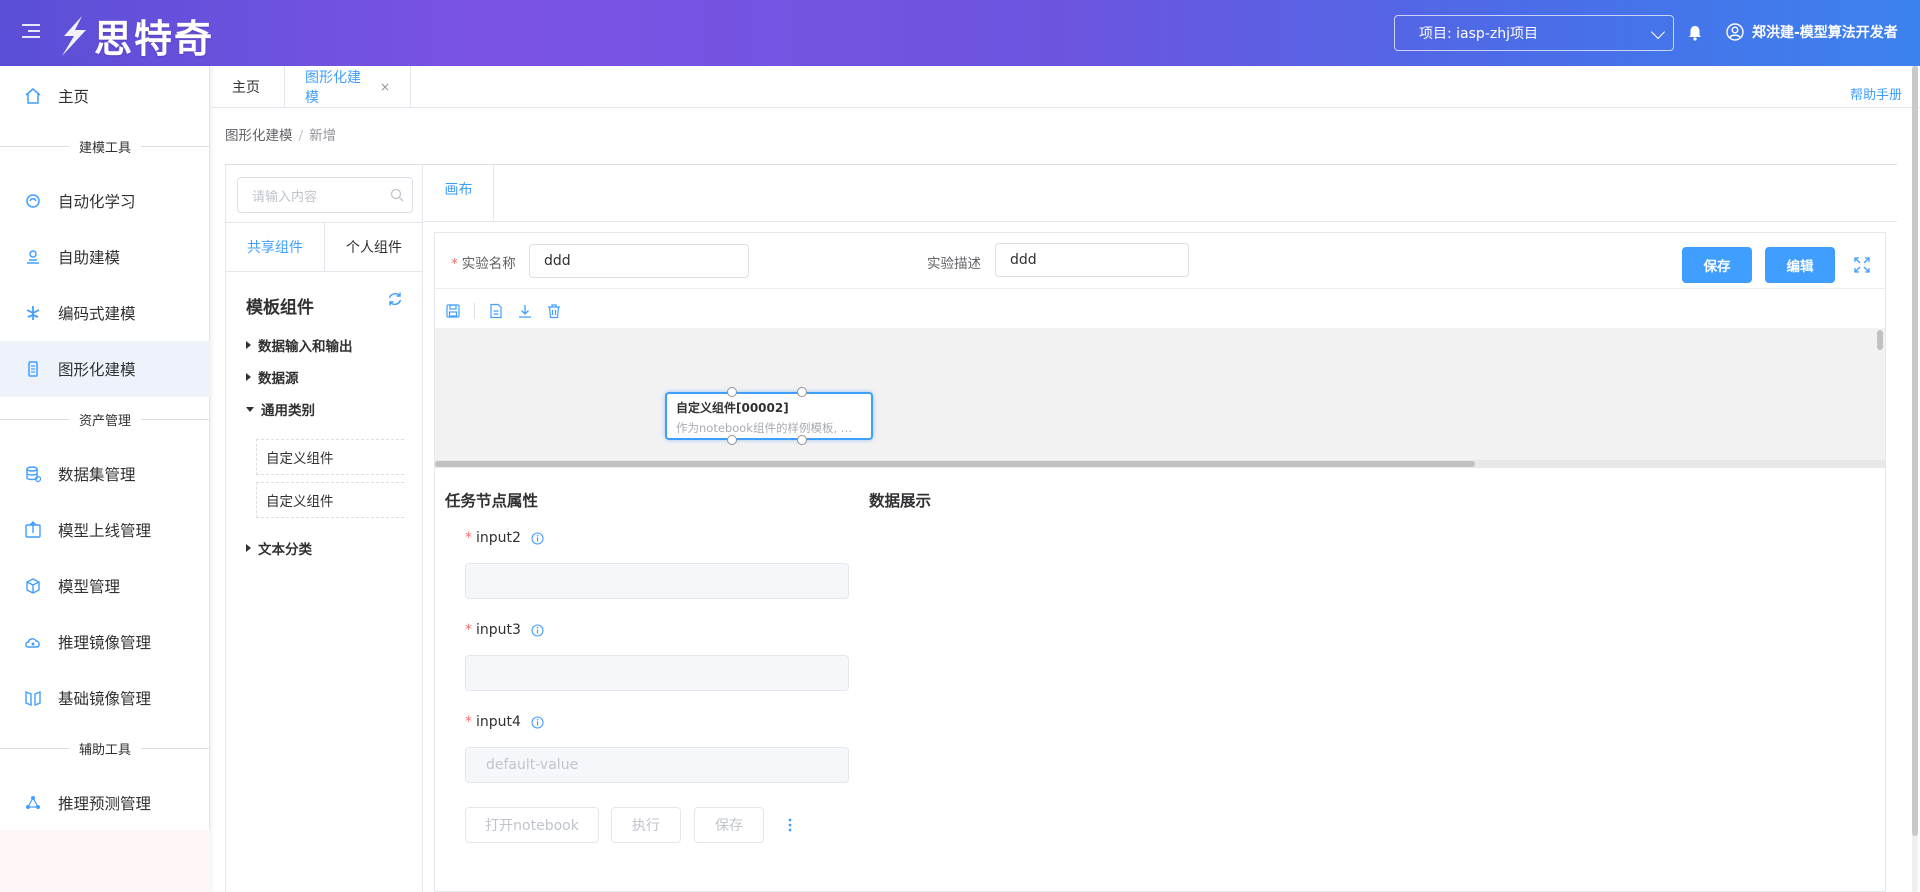  What do you see at coordinates (1658, 32) in the screenshot?
I see `chevron-down-icon` at bounding box center [1658, 32].